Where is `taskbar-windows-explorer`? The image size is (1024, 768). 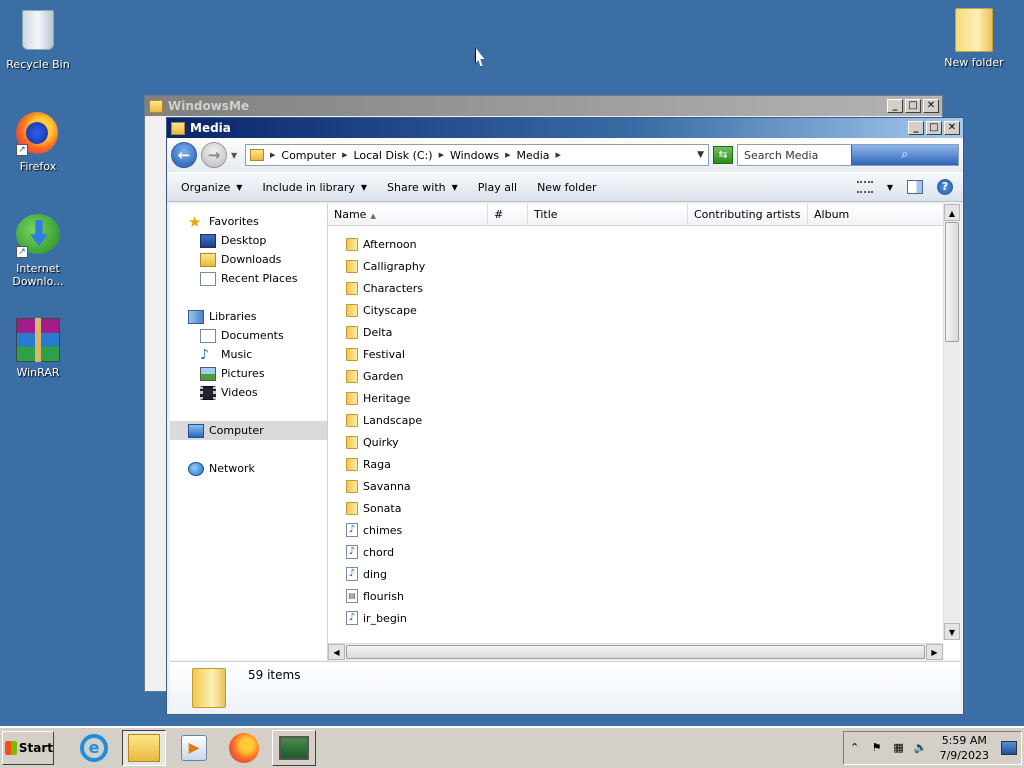
taskbar-windows-explorer is located at coordinates (144, 748).